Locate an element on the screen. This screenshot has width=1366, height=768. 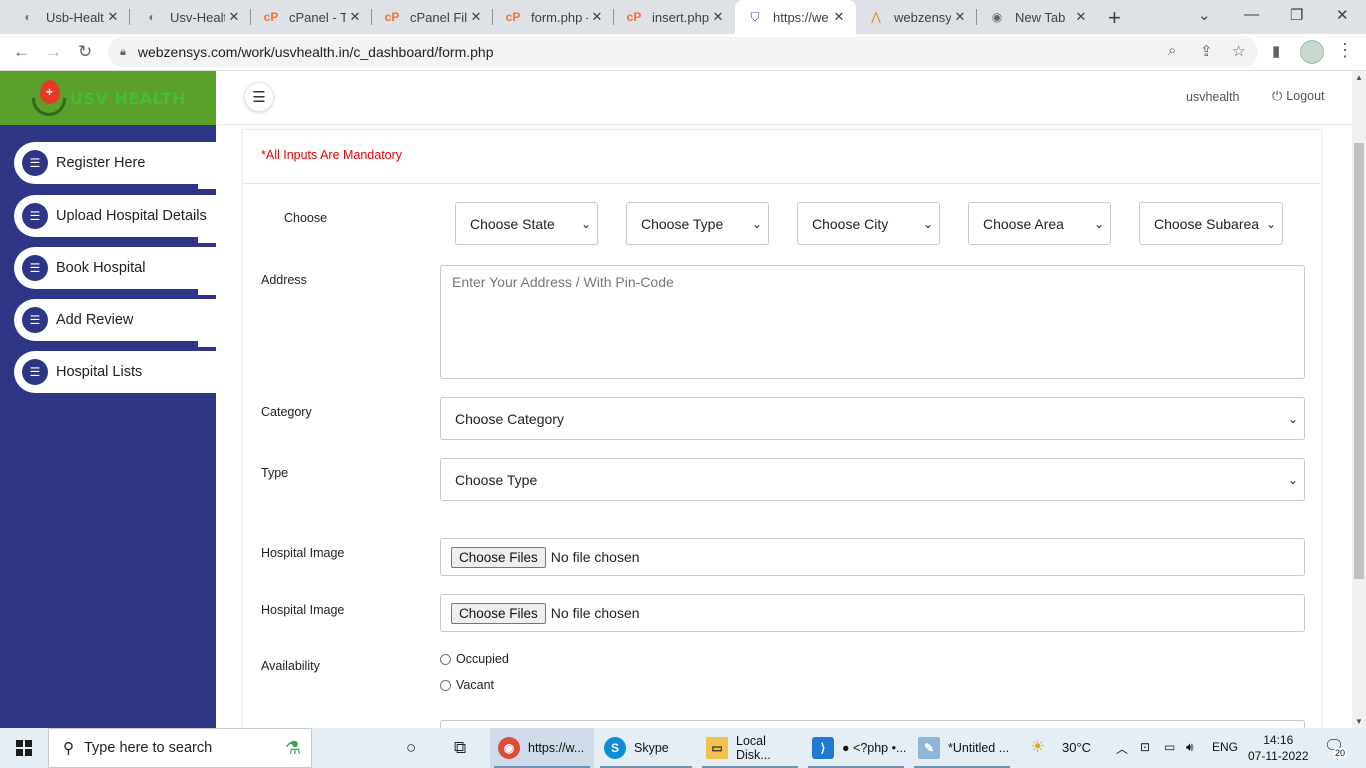
volume-icon: 🔊︎ is located at coordinates (1190, 747).